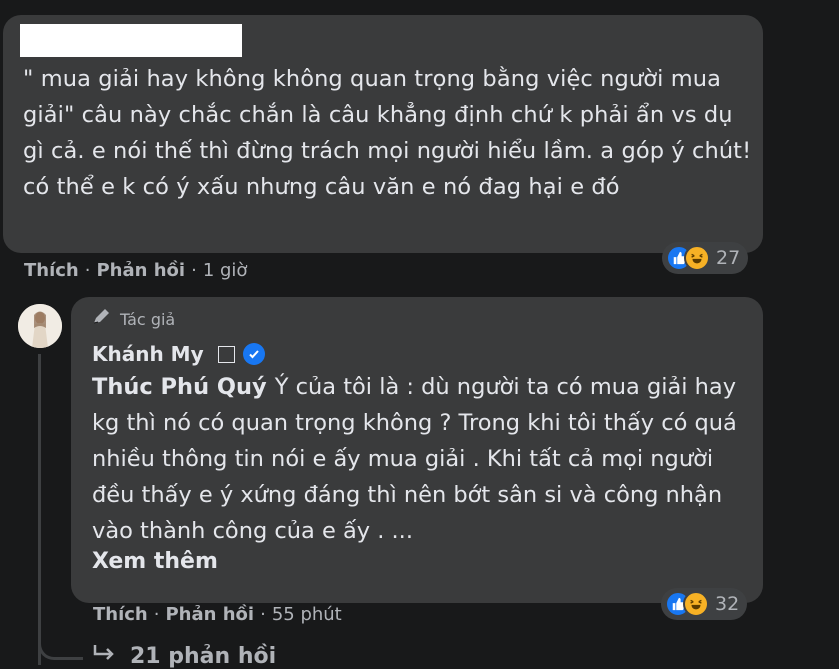 The width and height of the screenshot is (839, 669). What do you see at coordinates (307, 614) in the screenshot?
I see `timestamp: 55 phút` at bounding box center [307, 614].